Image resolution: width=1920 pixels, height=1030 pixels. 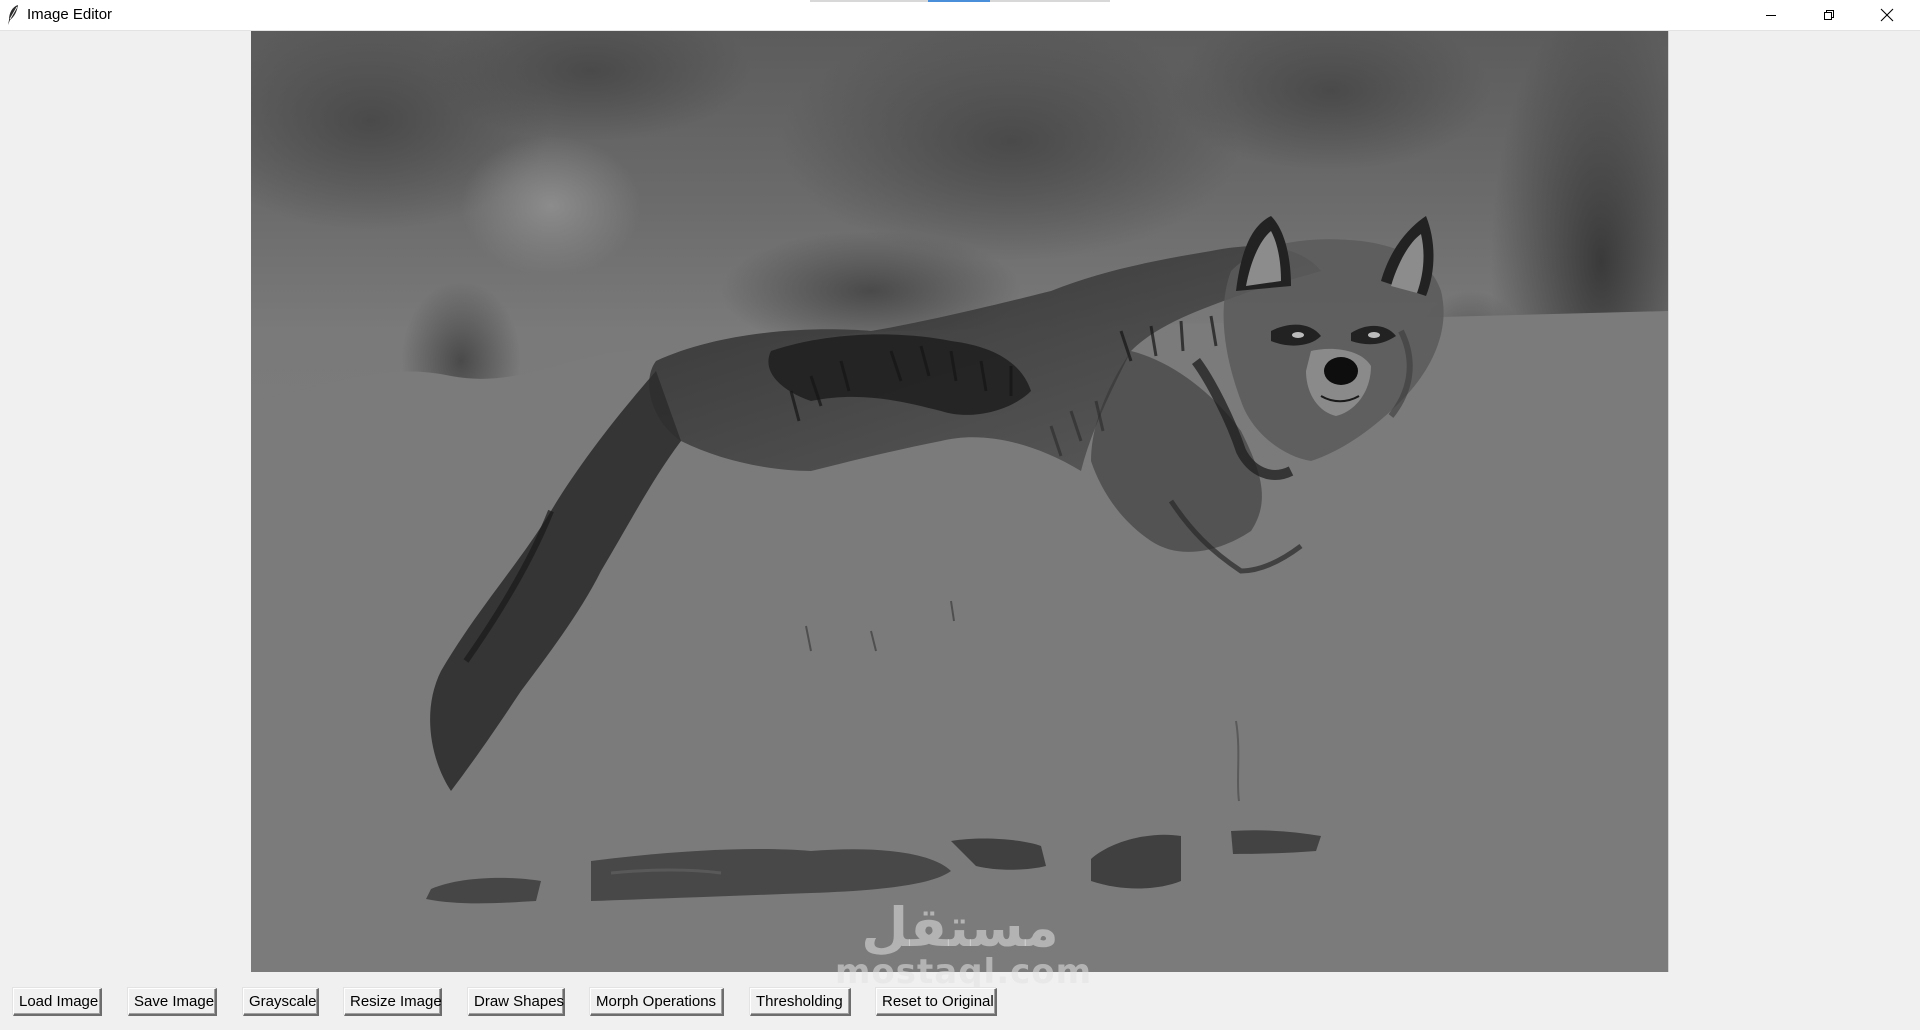 I want to click on close-icon, so click(x=1887, y=15).